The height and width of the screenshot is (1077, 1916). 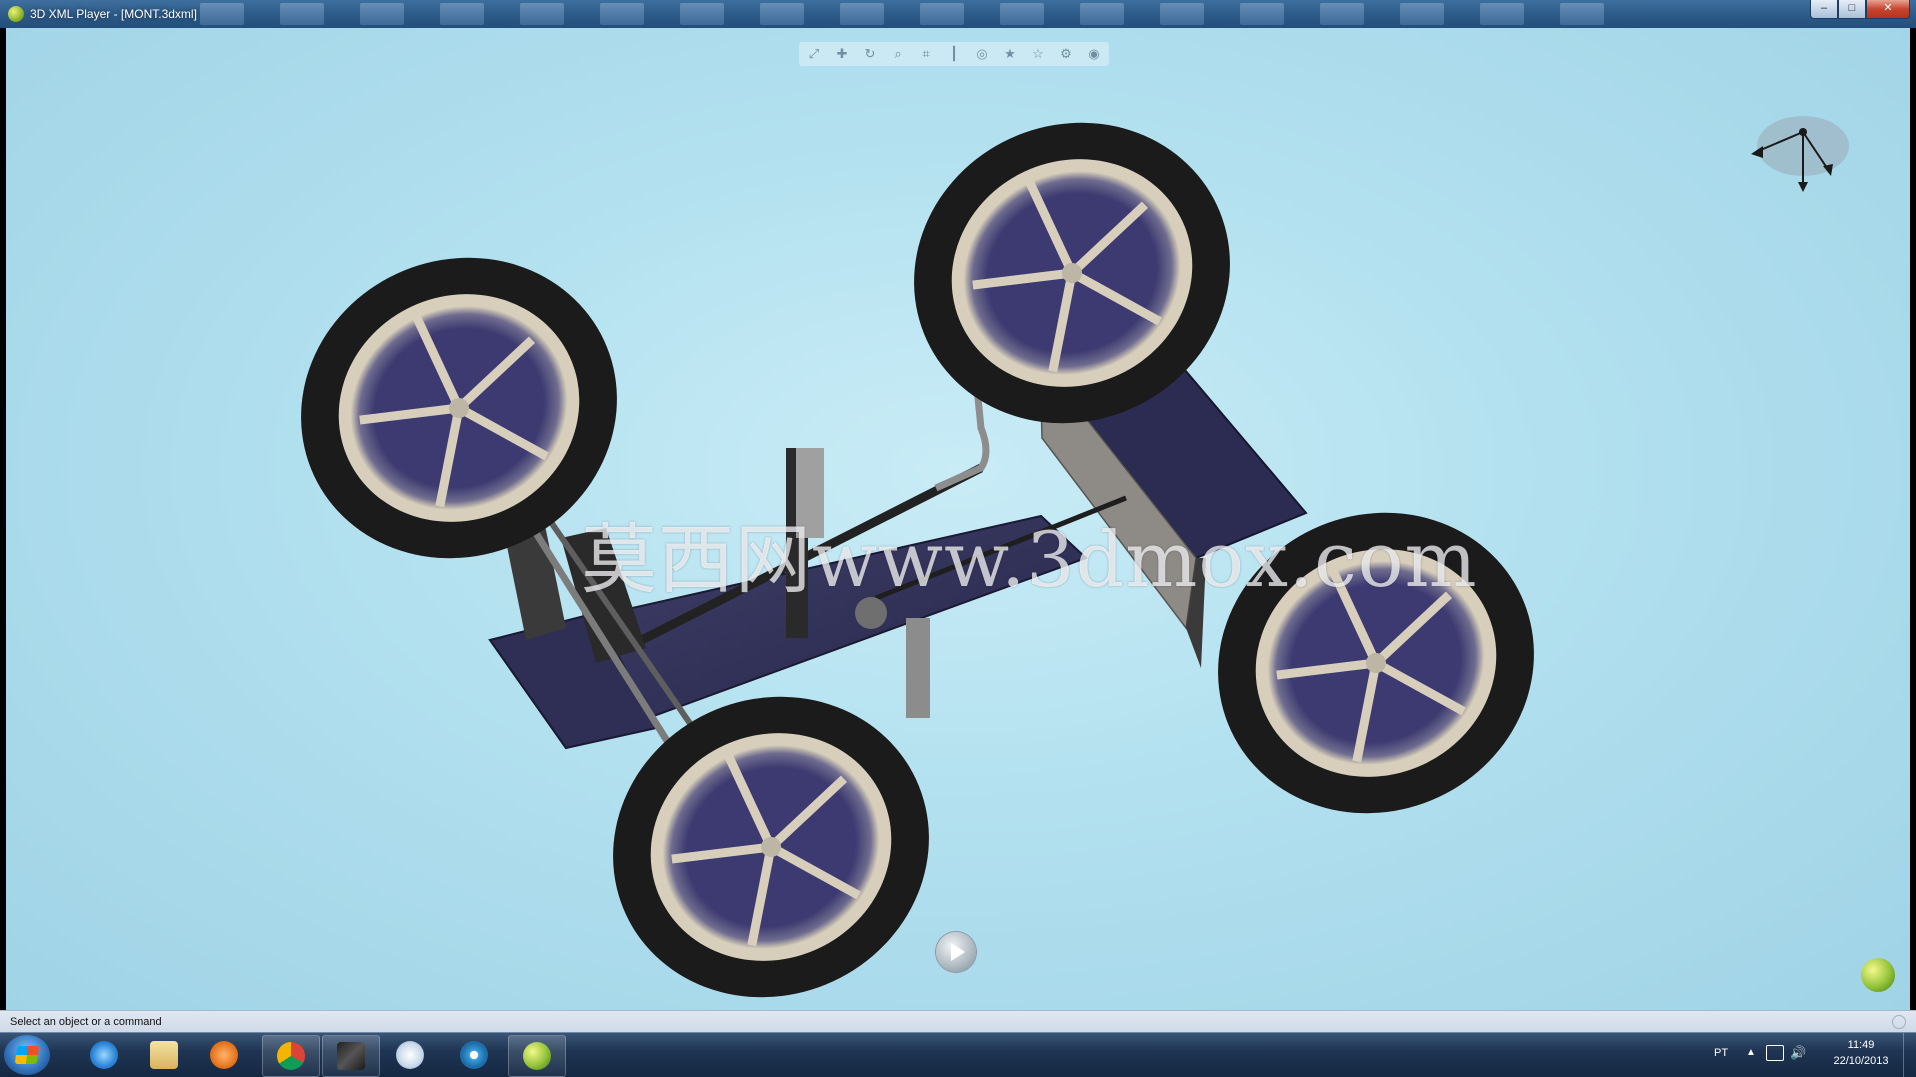 What do you see at coordinates (1066, 54) in the screenshot?
I see `settings-icon: ⚙` at bounding box center [1066, 54].